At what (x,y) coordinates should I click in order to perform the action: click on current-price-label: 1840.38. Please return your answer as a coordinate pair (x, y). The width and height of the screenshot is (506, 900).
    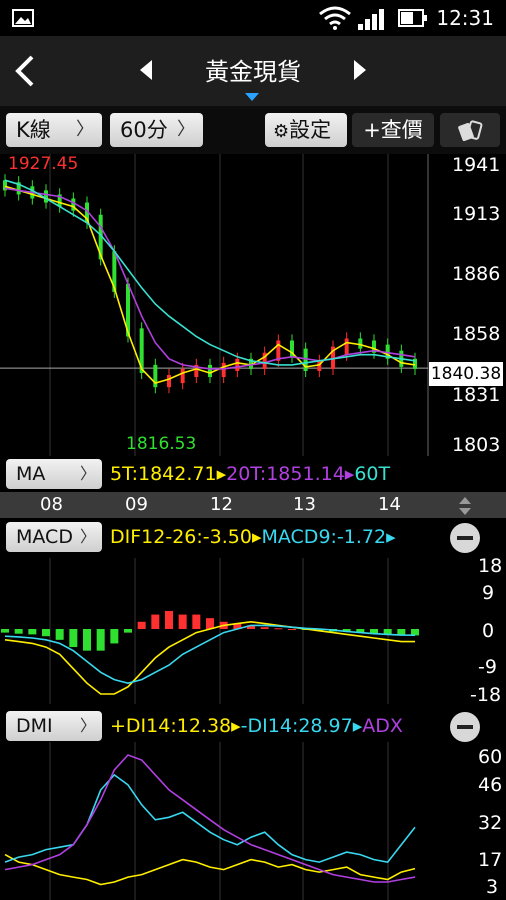
    Looking at the image, I should click on (466, 374).